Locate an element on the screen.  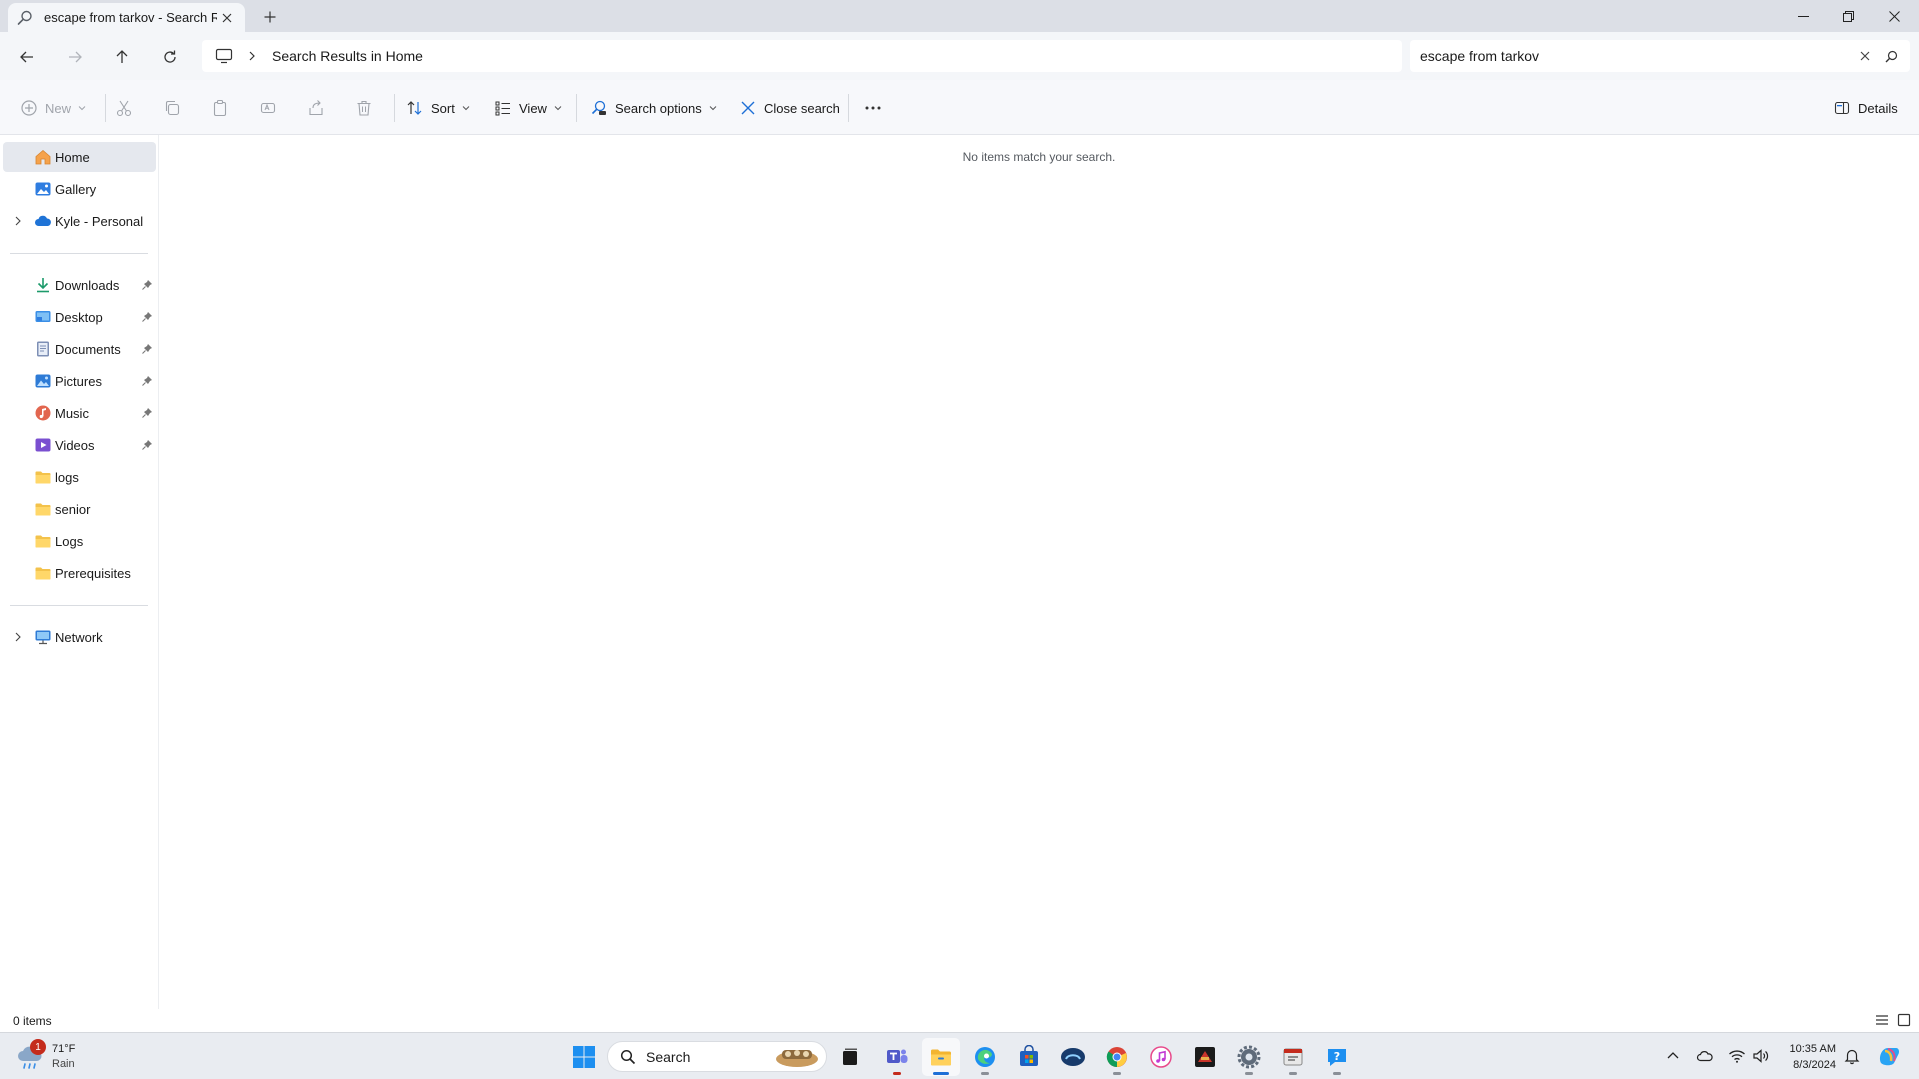
chrome-icon is located at coordinates (1117, 1057).